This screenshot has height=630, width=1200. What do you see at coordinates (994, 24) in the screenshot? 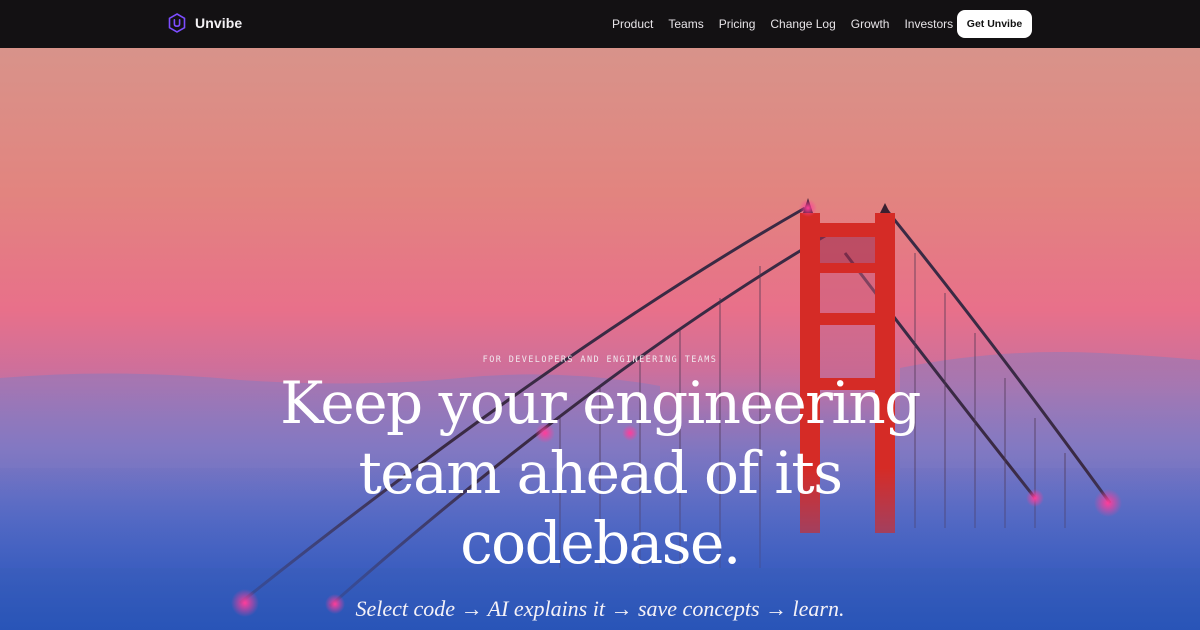
I see `get-unvibe-button: Get Unvibe` at bounding box center [994, 24].